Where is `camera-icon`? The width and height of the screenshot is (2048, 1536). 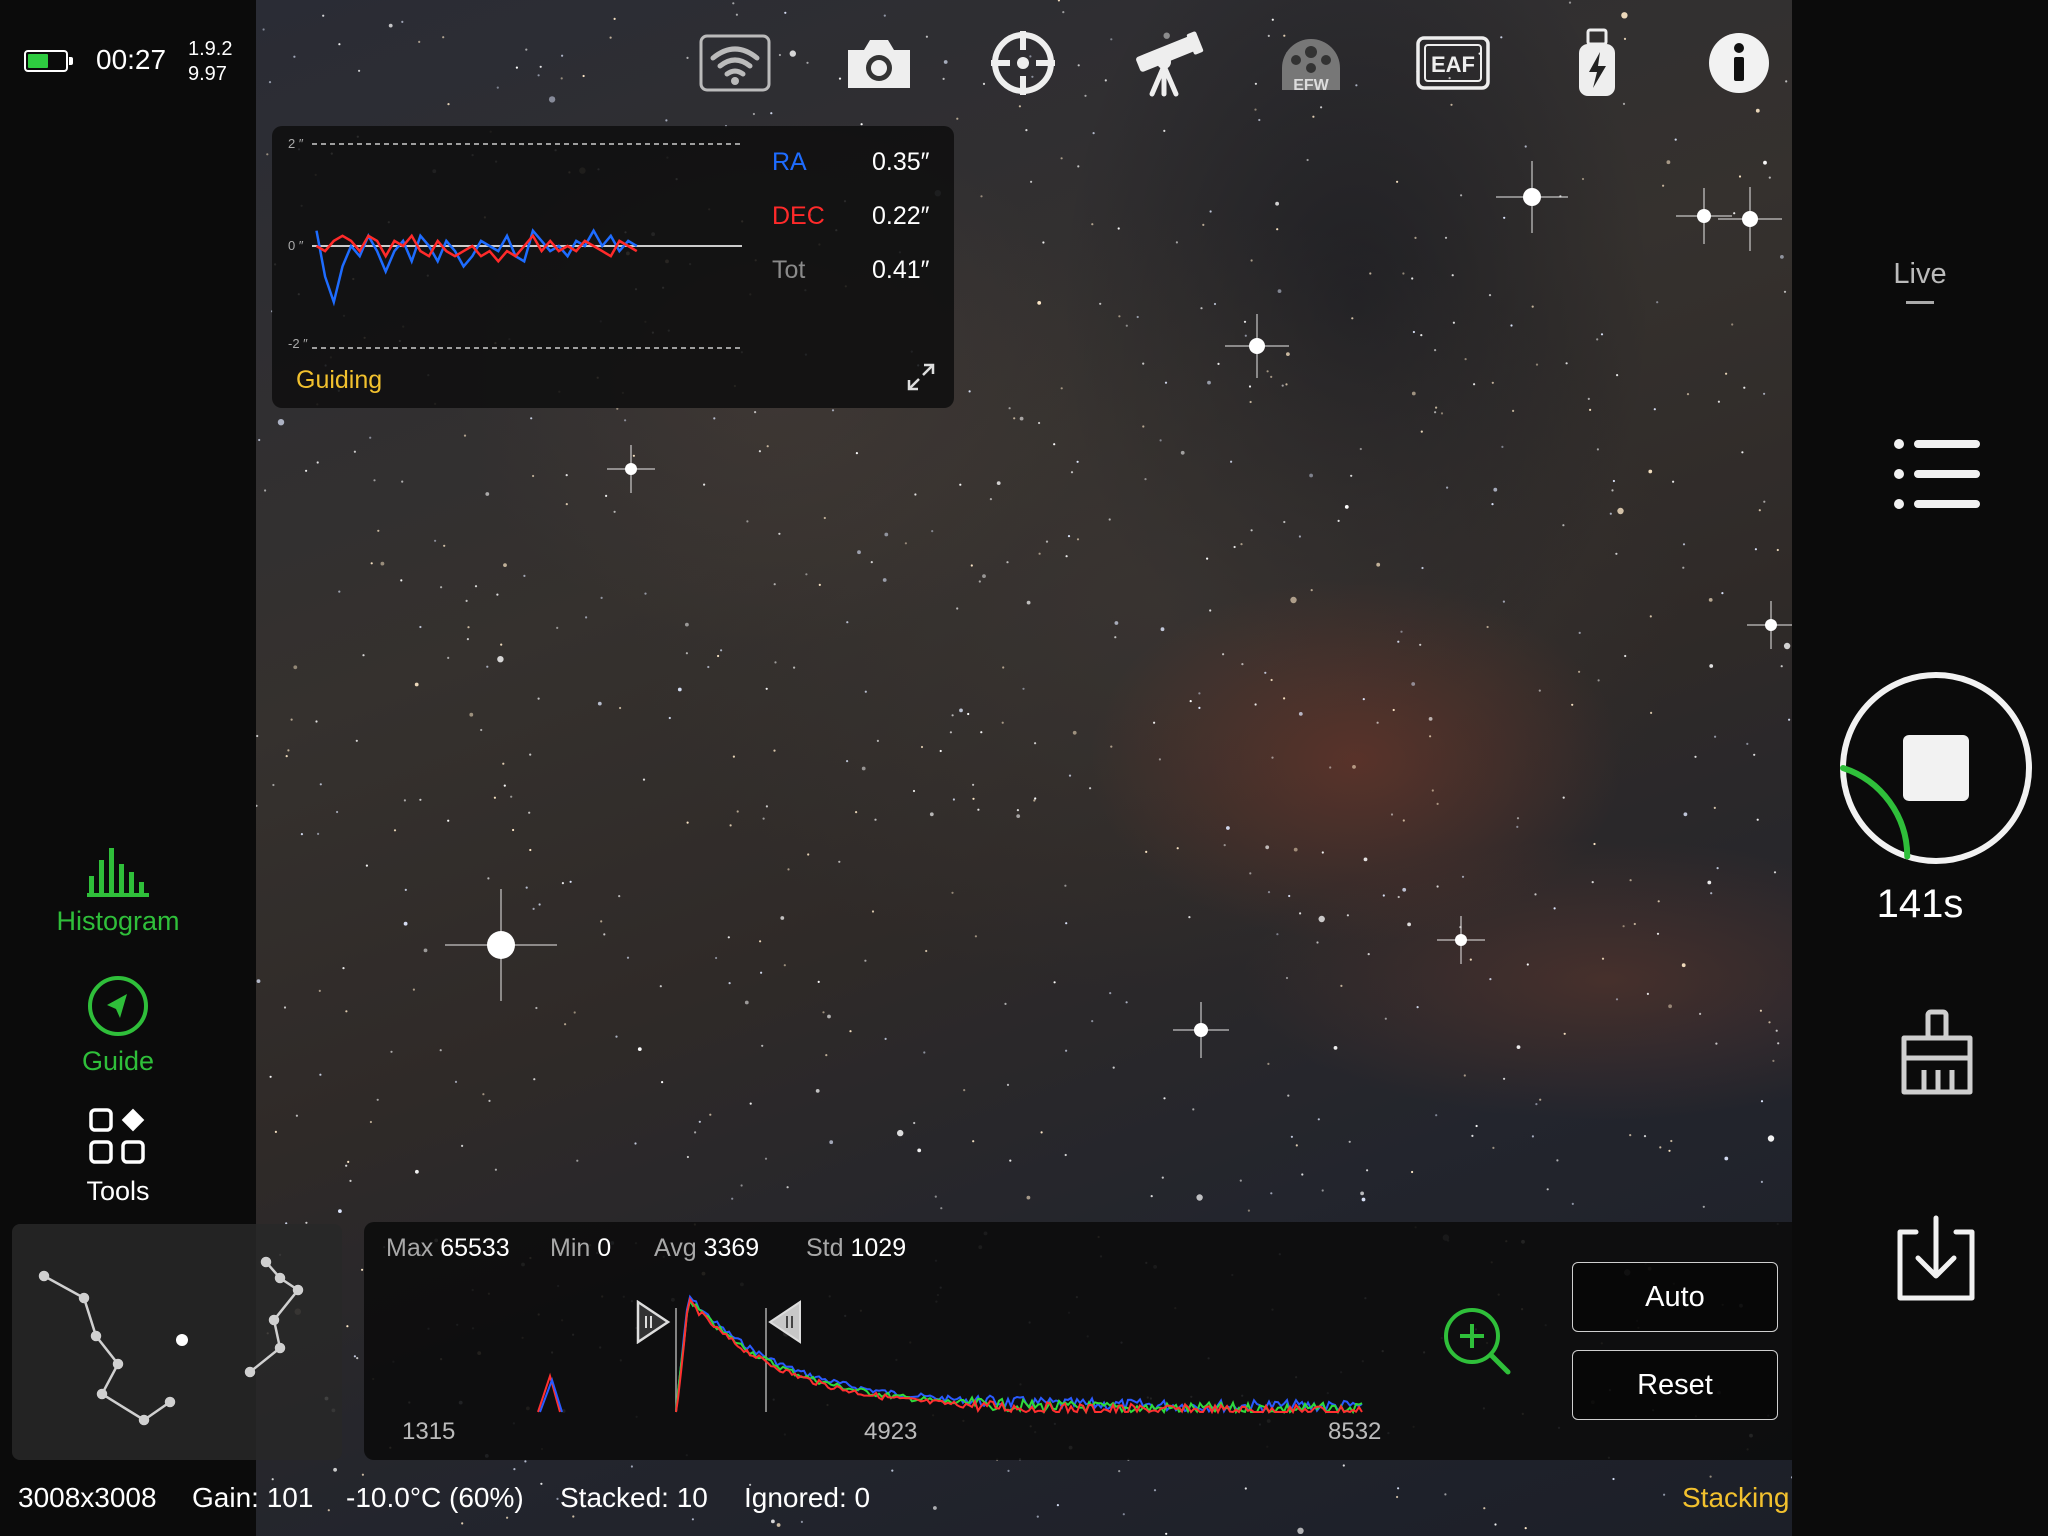
camera-icon is located at coordinates (879, 64).